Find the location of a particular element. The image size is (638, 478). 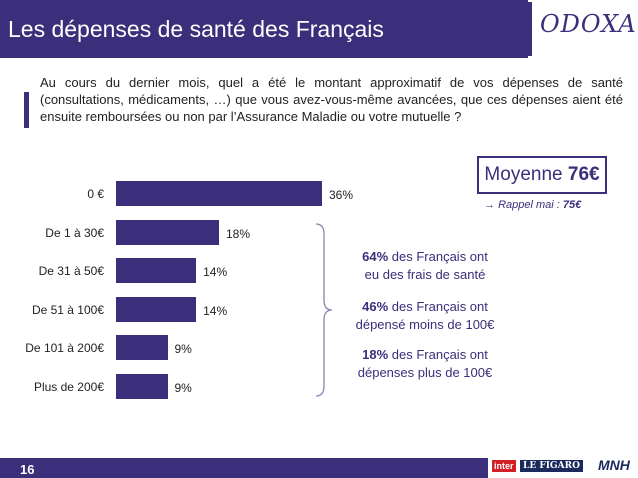

category-label: De 101 à 200€ is located at coordinates (64, 348).